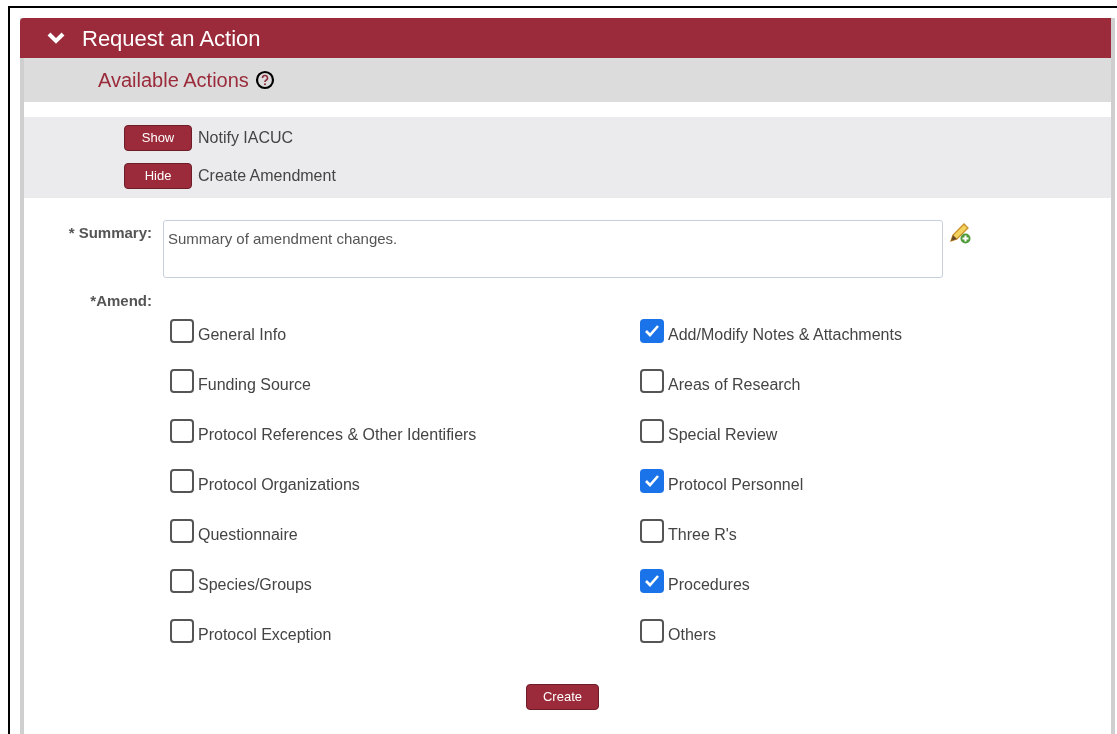 This screenshot has width=1117, height=734. What do you see at coordinates (264, 80) in the screenshot?
I see `help-icon` at bounding box center [264, 80].